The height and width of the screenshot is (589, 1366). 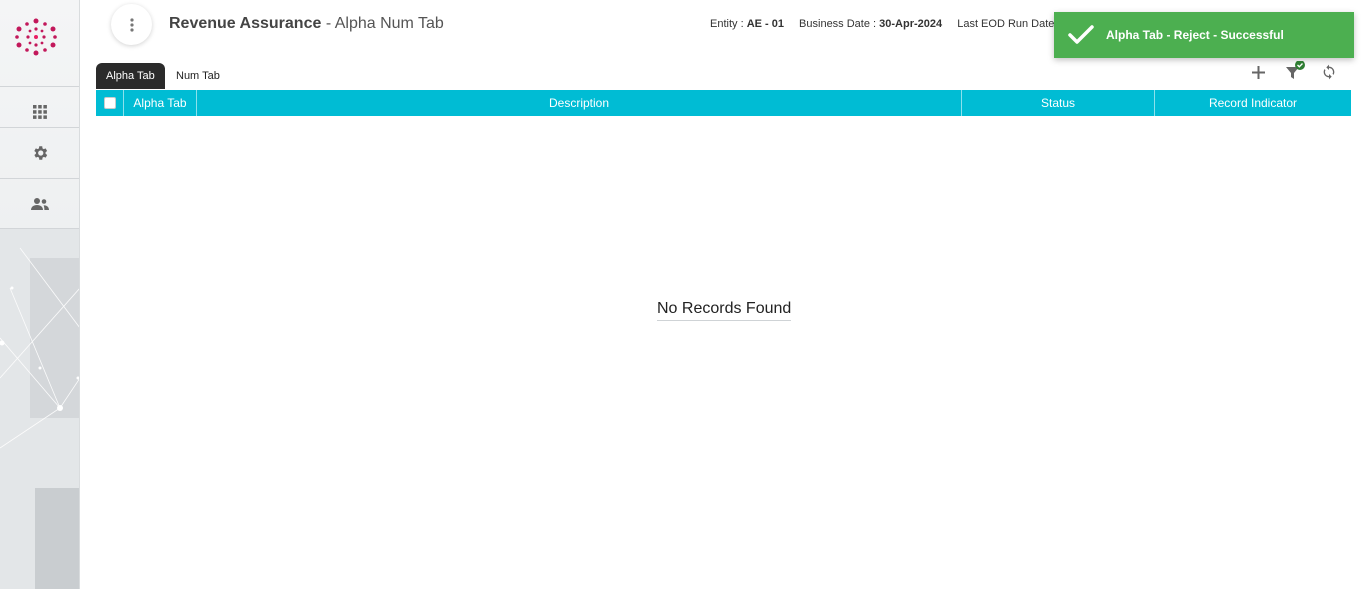 I want to click on users-icon, so click(x=40, y=203).